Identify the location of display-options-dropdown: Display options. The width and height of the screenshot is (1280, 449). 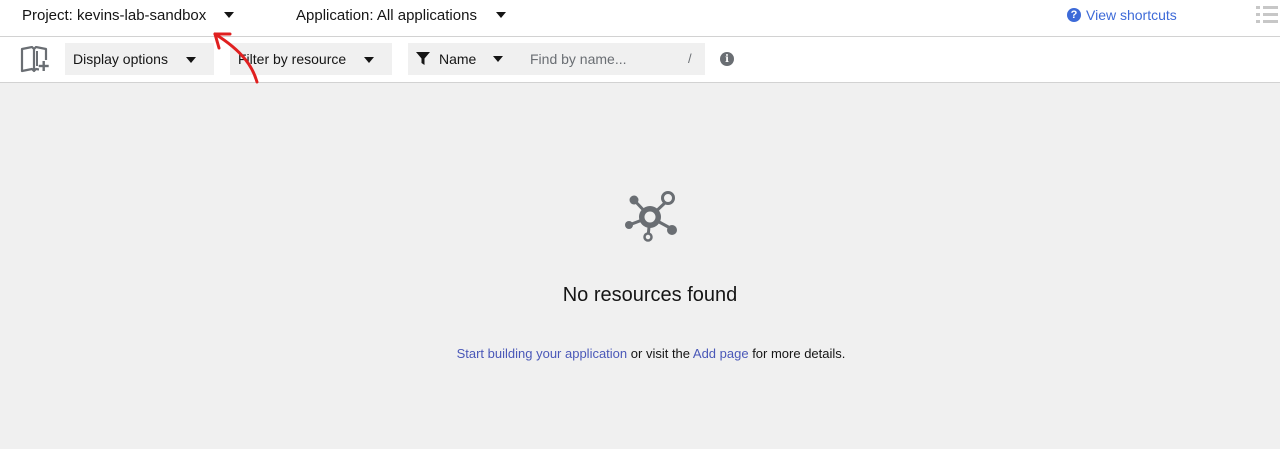
(139, 59).